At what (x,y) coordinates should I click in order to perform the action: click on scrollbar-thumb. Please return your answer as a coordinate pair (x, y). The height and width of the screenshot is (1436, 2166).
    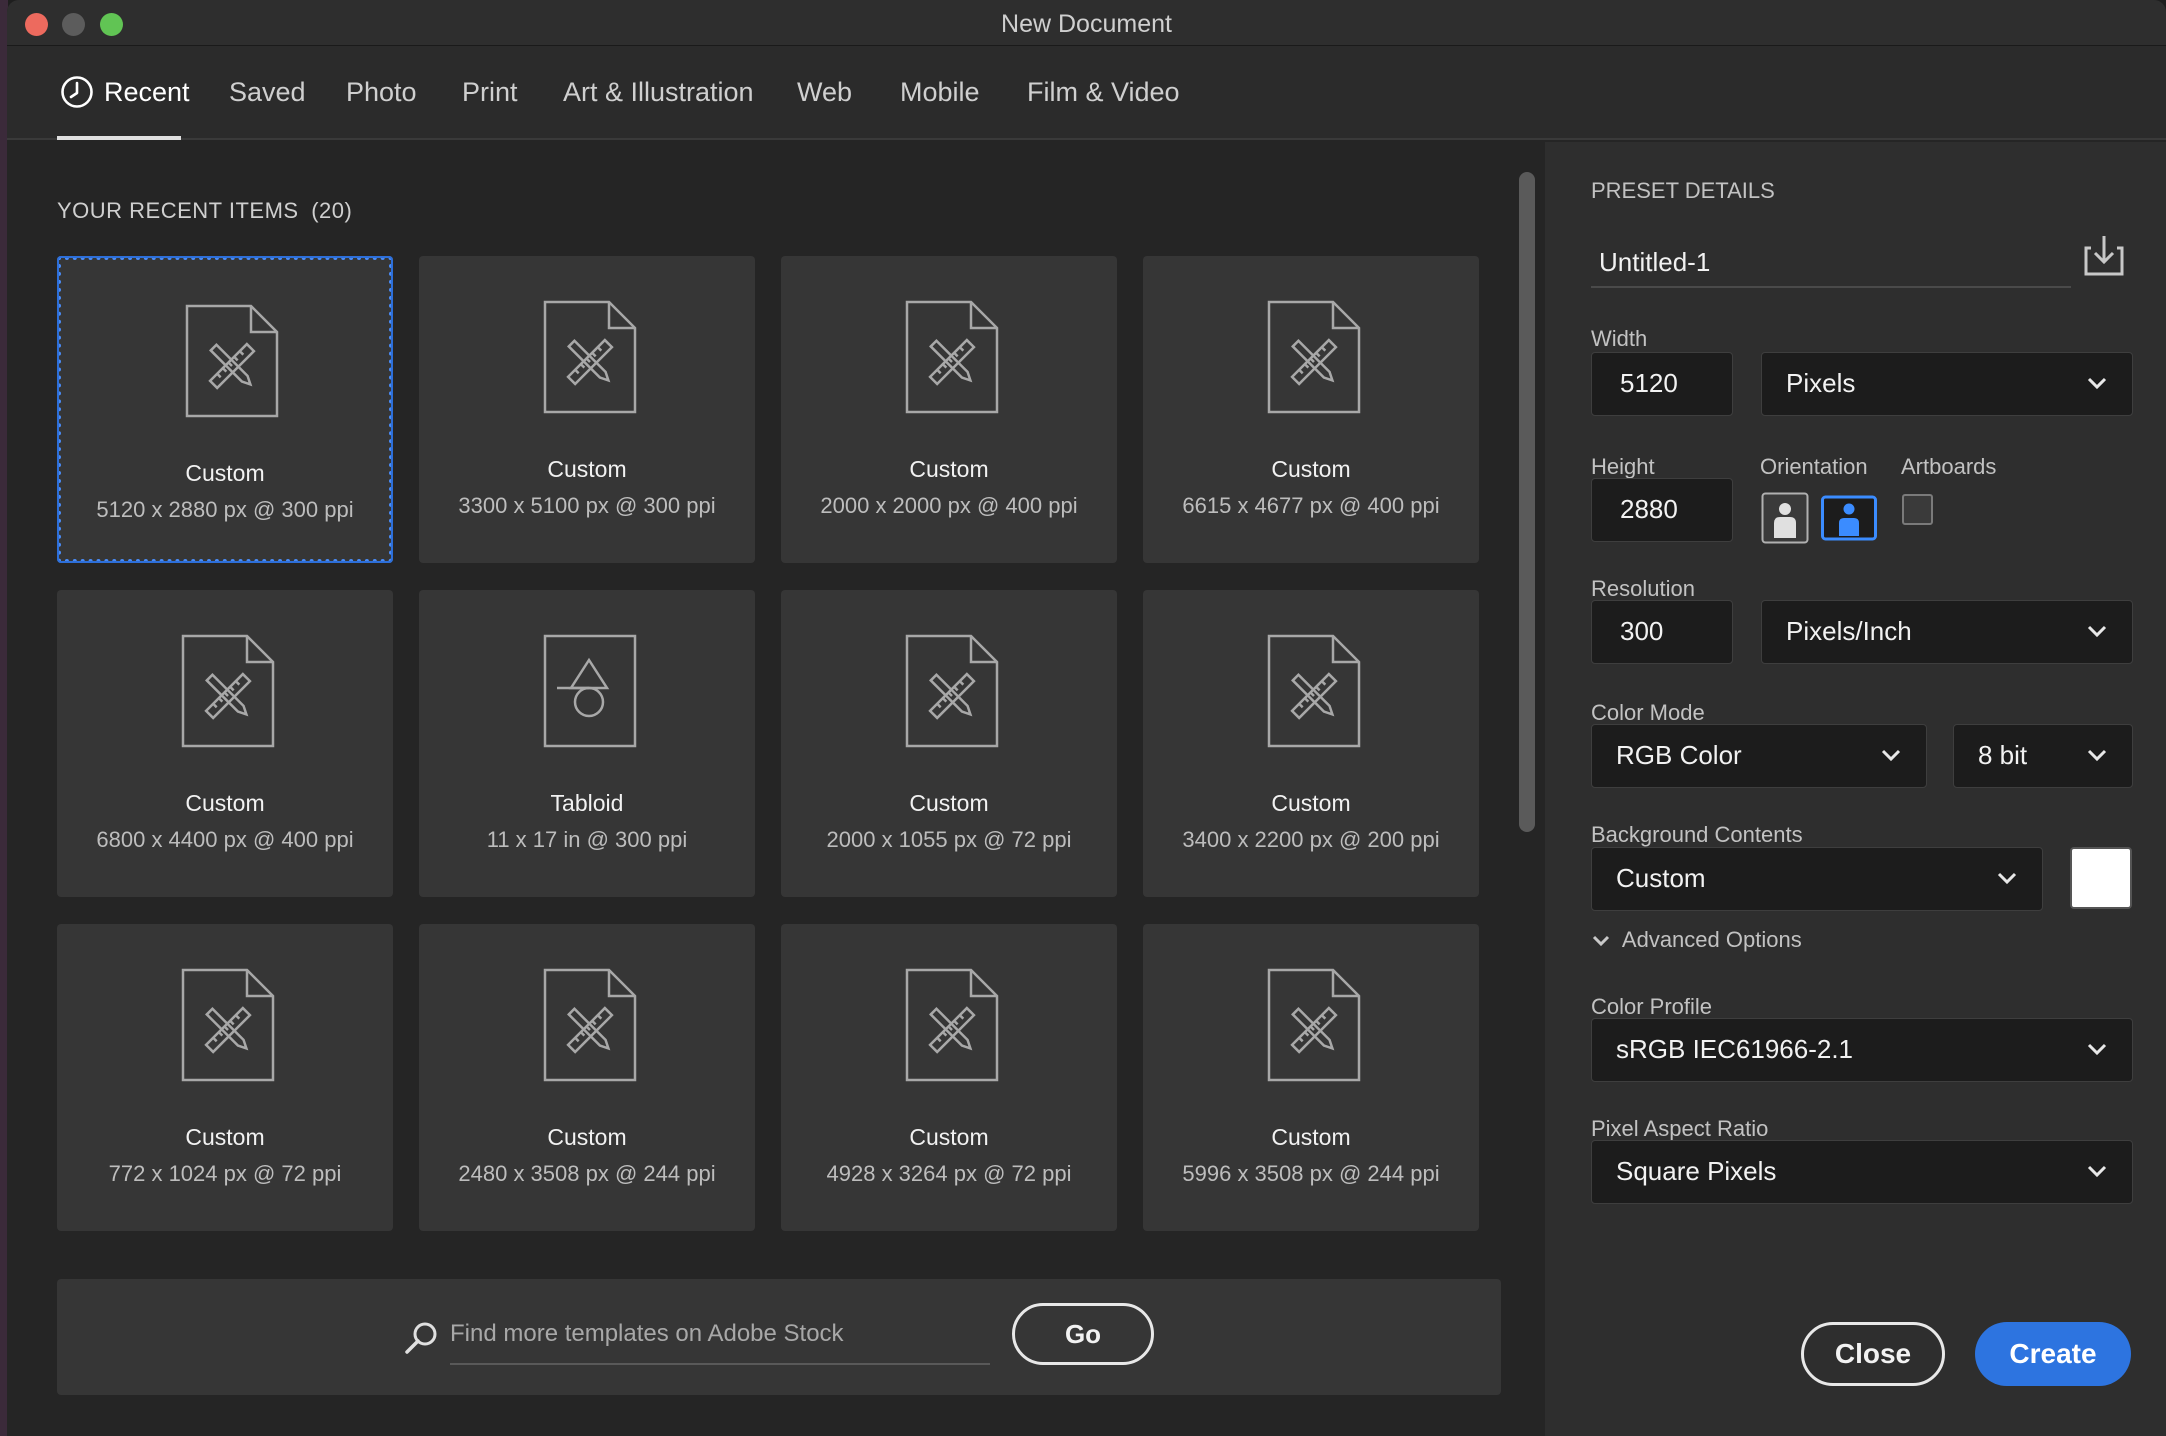
    Looking at the image, I should click on (1527, 502).